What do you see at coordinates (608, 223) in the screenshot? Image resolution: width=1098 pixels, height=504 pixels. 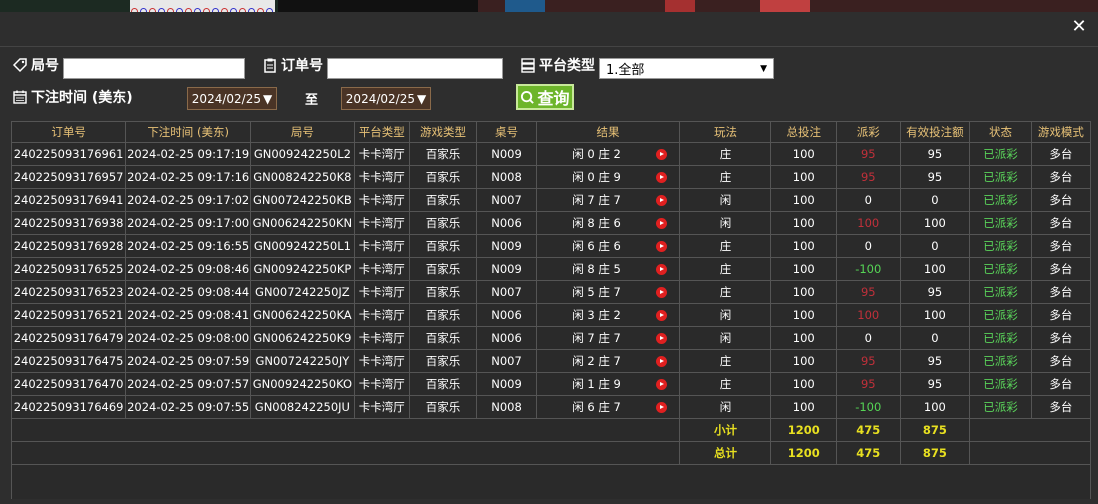 I see `cell-result: 闲 8 庄 6` at bounding box center [608, 223].